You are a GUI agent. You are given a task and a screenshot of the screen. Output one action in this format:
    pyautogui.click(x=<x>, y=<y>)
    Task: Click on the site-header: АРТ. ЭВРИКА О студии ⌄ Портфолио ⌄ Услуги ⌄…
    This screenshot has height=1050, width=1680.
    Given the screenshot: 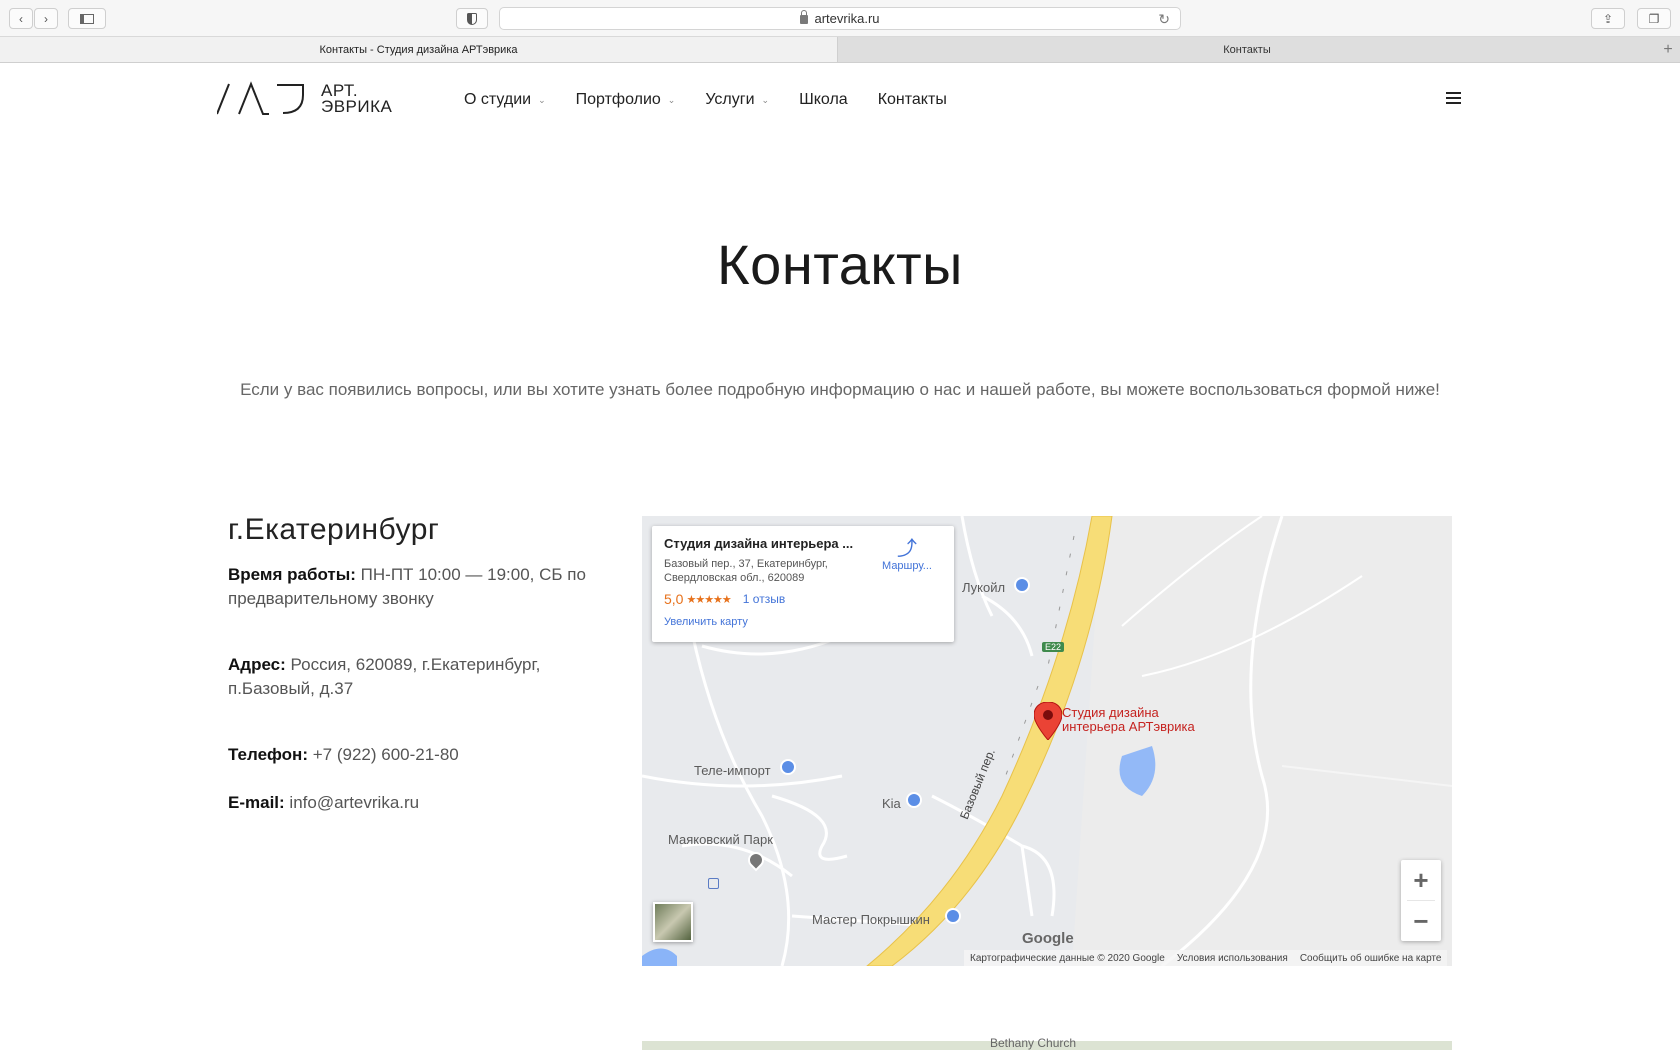 What is the action you would take?
    pyautogui.click(x=840, y=100)
    